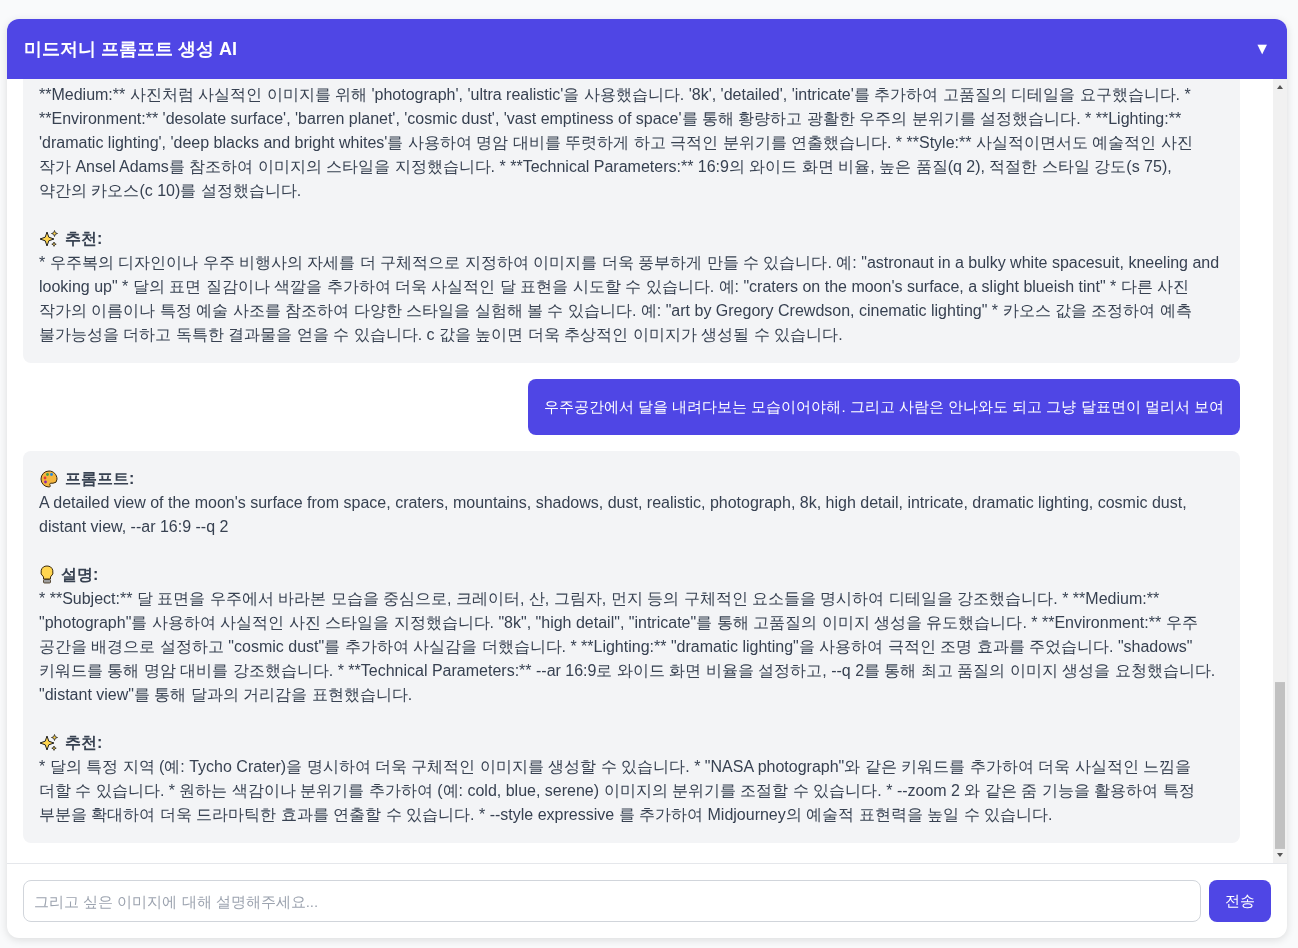 This screenshot has height=948, width=1298. Describe the element at coordinates (100, 479) in the screenshot. I see `section-heading: 프롬프트:` at that location.